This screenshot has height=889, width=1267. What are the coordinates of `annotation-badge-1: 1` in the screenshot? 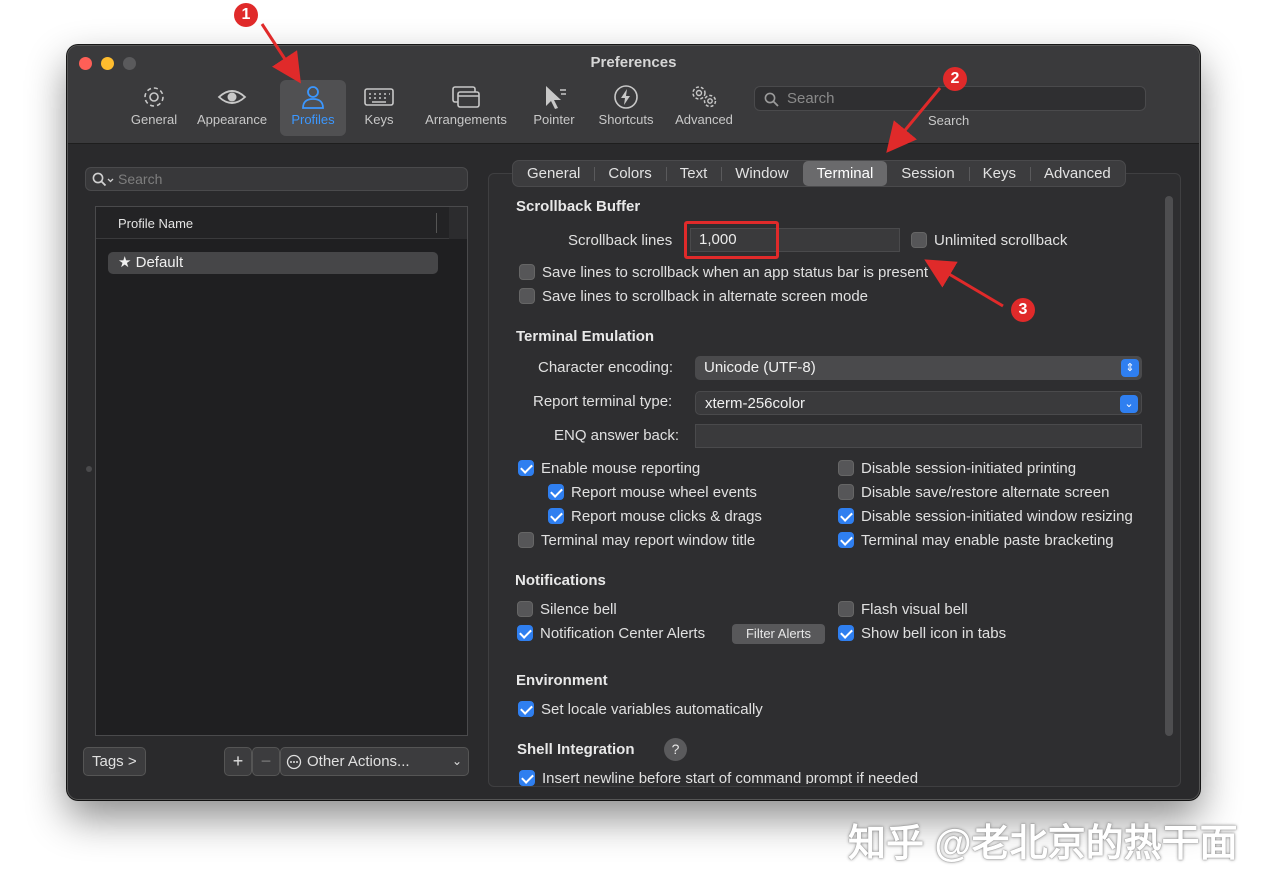 It's located at (246, 15).